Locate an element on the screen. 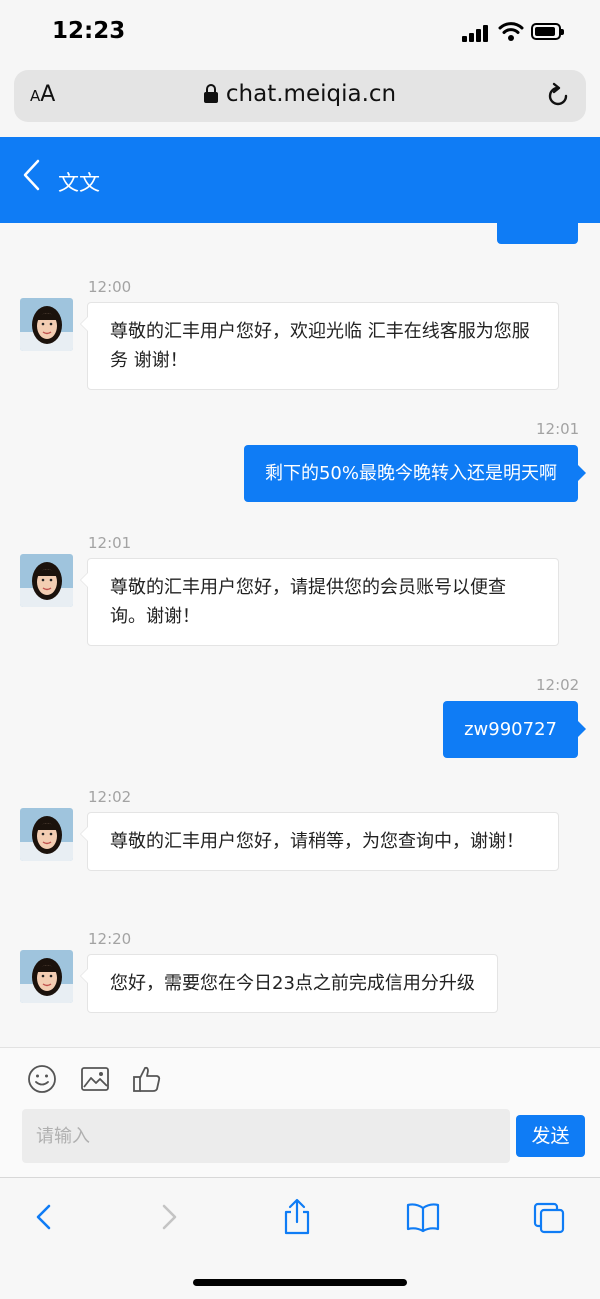 The width and height of the screenshot is (600, 1299). send-button: 发送 is located at coordinates (550, 1136).